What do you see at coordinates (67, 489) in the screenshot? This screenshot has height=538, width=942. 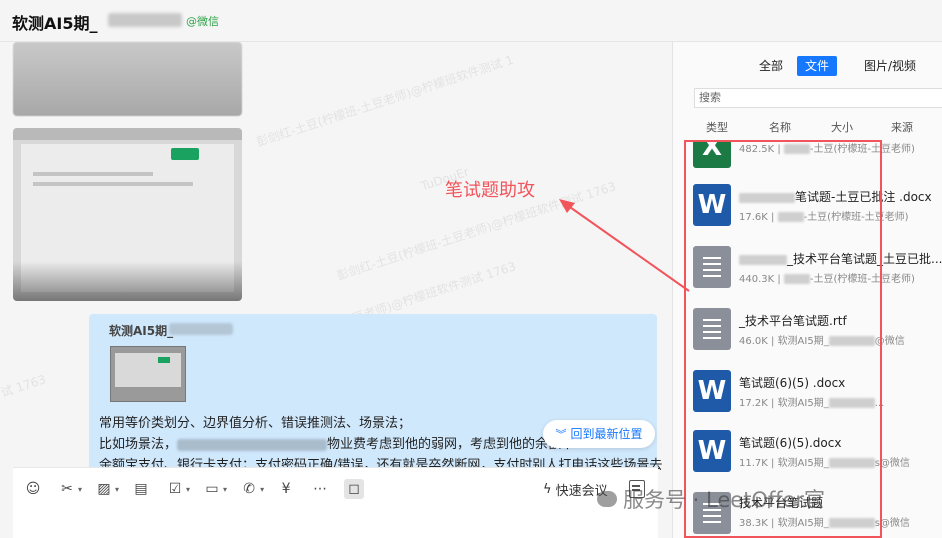 I see `scissors-icon: ✂` at bounding box center [67, 489].